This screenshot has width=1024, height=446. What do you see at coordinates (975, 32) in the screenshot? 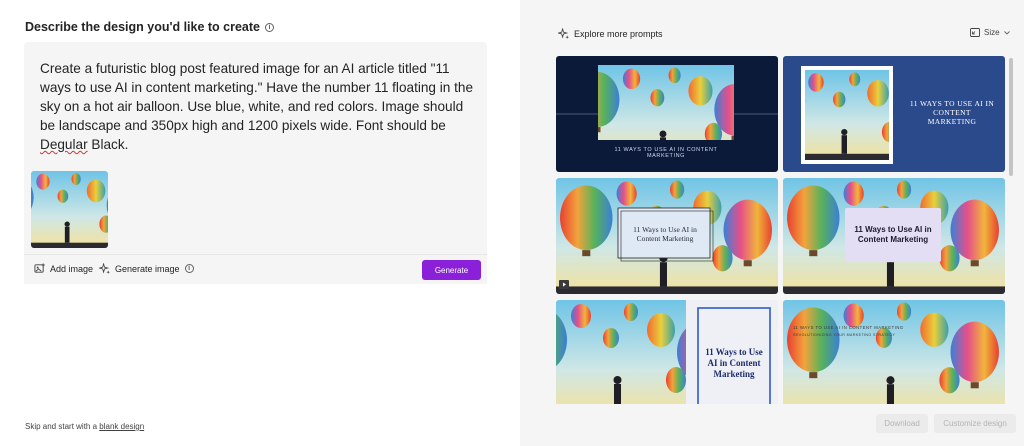
I see `resize-icon` at bounding box center [975, 32].